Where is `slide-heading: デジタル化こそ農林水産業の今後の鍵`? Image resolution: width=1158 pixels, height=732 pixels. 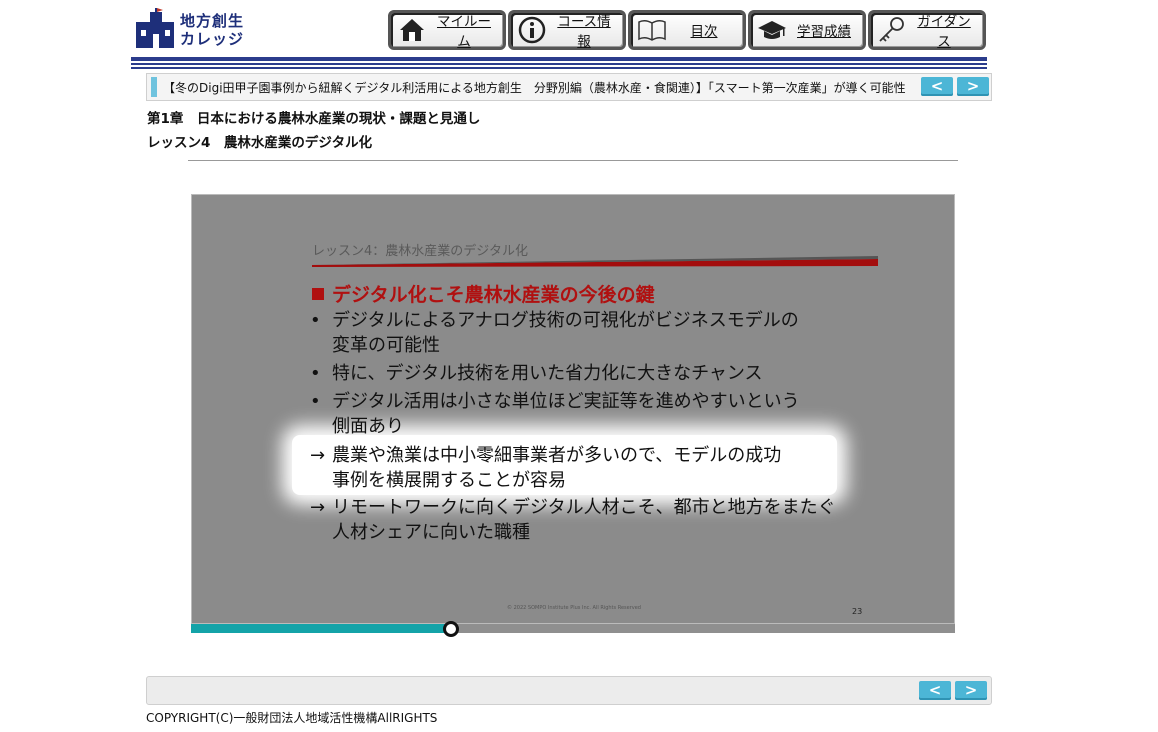 slide-heading: デジタル化こそ農林水産業の今後の鍵 is located at coordinates (483, 293).